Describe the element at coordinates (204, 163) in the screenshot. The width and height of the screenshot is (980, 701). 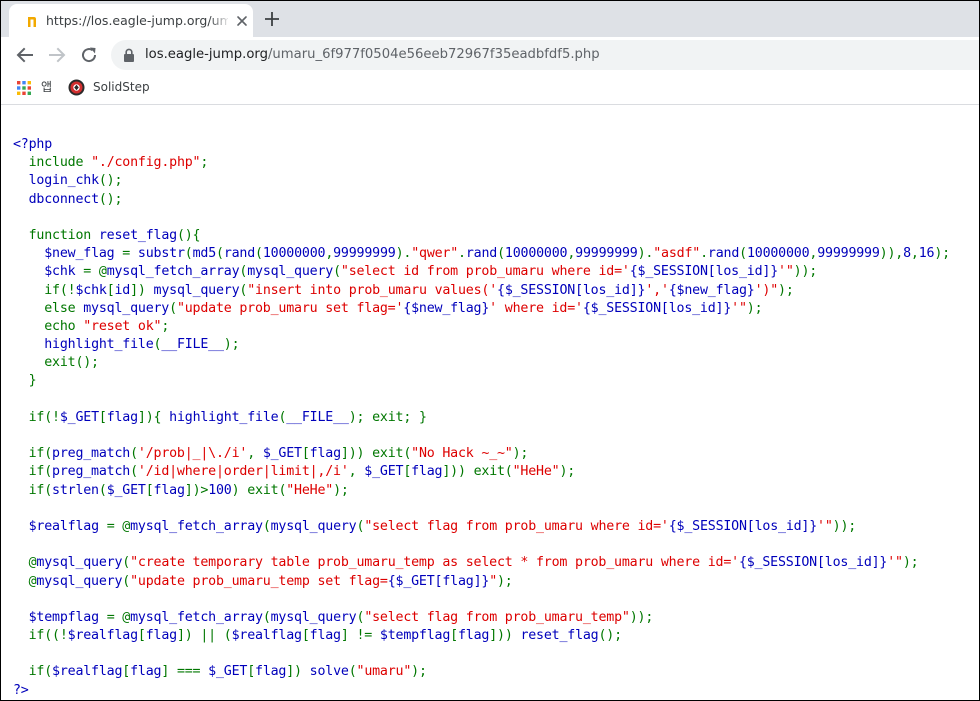
I see `code-token: ;` at that location.